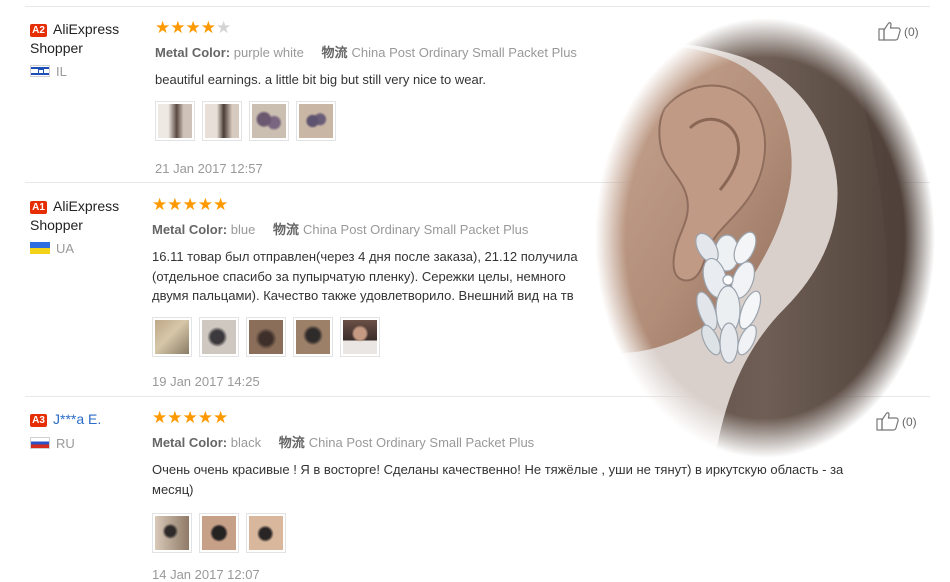  I want to click on flag-ru-icon, so click(40, 443).